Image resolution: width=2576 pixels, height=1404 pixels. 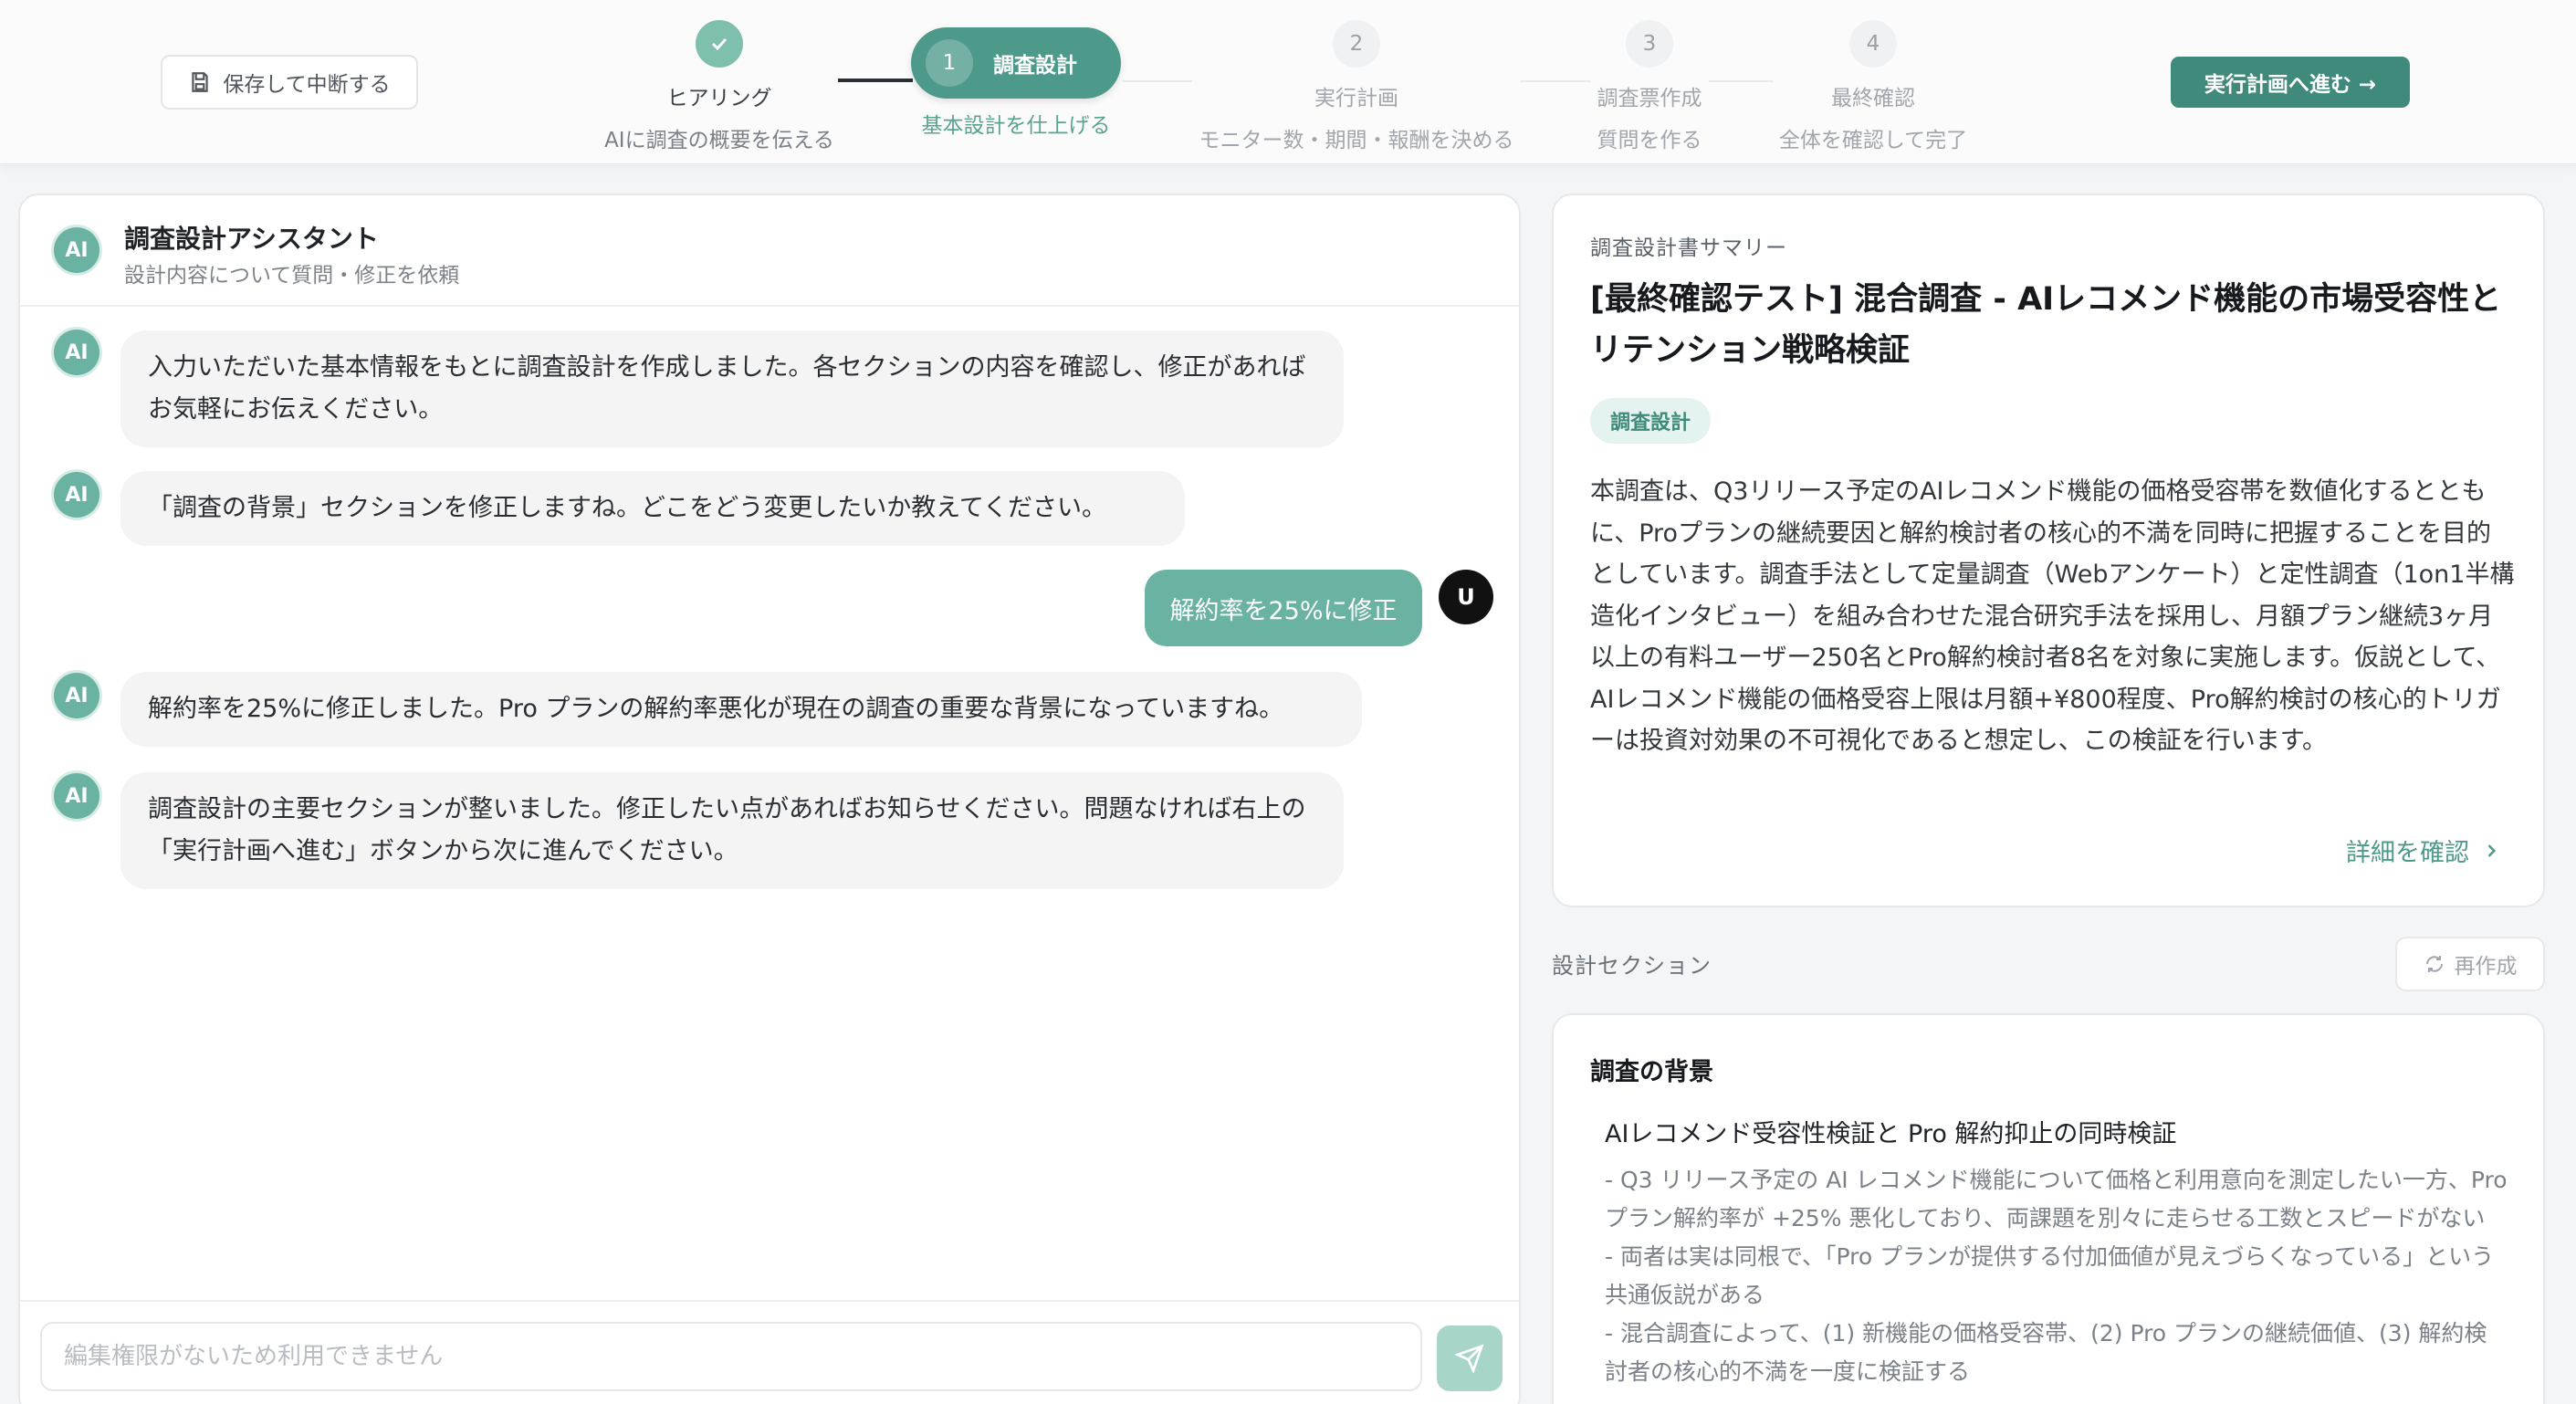 I want to click on step-title: ヒアリング, so click(x=719, y=99).